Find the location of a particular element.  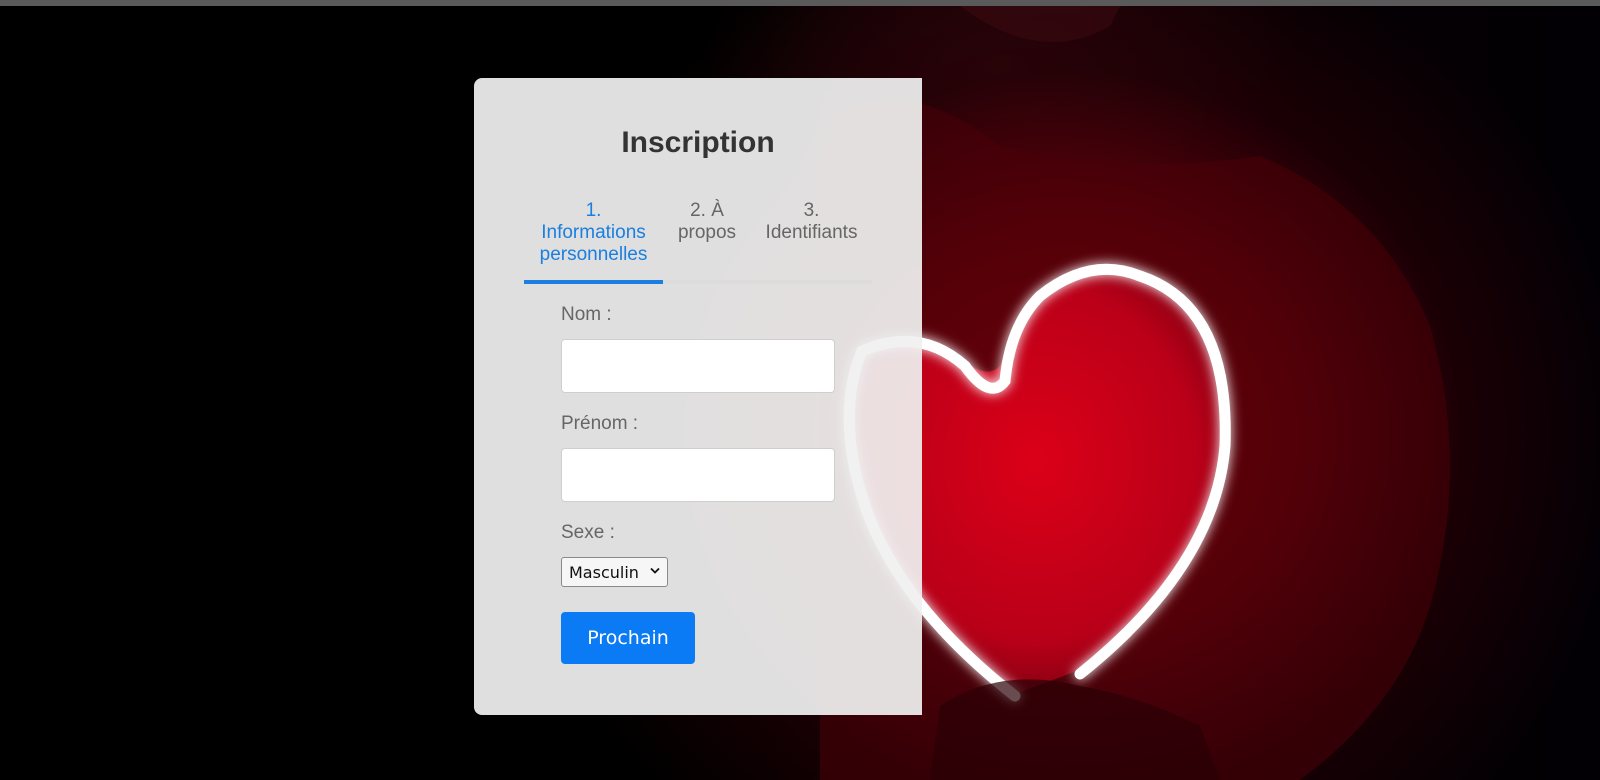

step-progress-track is located at coordinates (698, 282).